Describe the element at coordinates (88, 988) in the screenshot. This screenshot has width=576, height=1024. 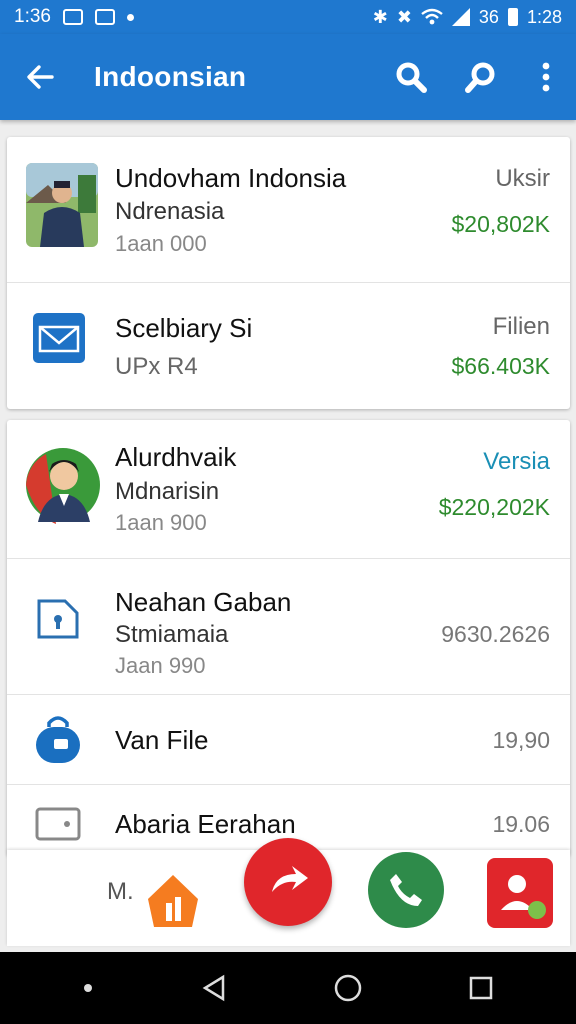
I see `nav-dot-icon` at that location.